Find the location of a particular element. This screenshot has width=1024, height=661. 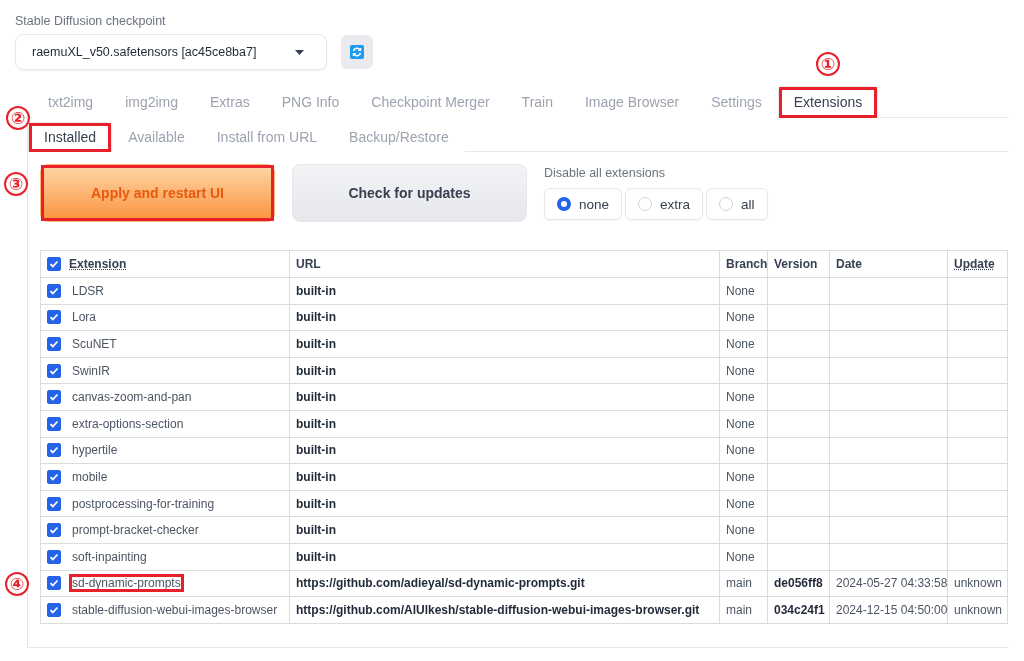

radio-option: extra is located at coordinates (664, 204).